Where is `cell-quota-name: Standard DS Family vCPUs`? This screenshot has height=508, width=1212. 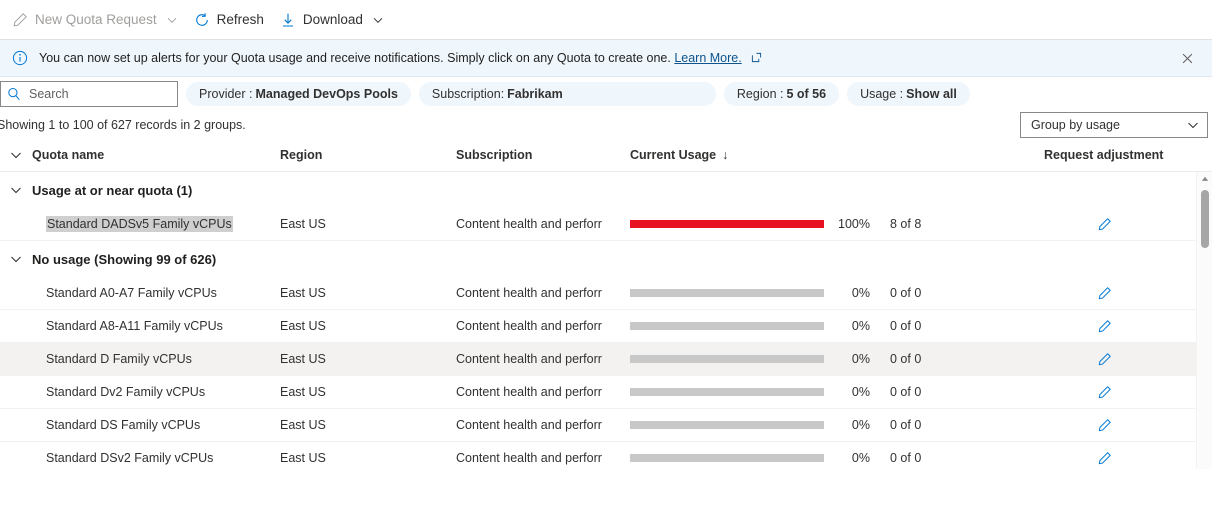 cell-quota-name: Standard DS Family vCPUs is located at coordinates (156, 425).